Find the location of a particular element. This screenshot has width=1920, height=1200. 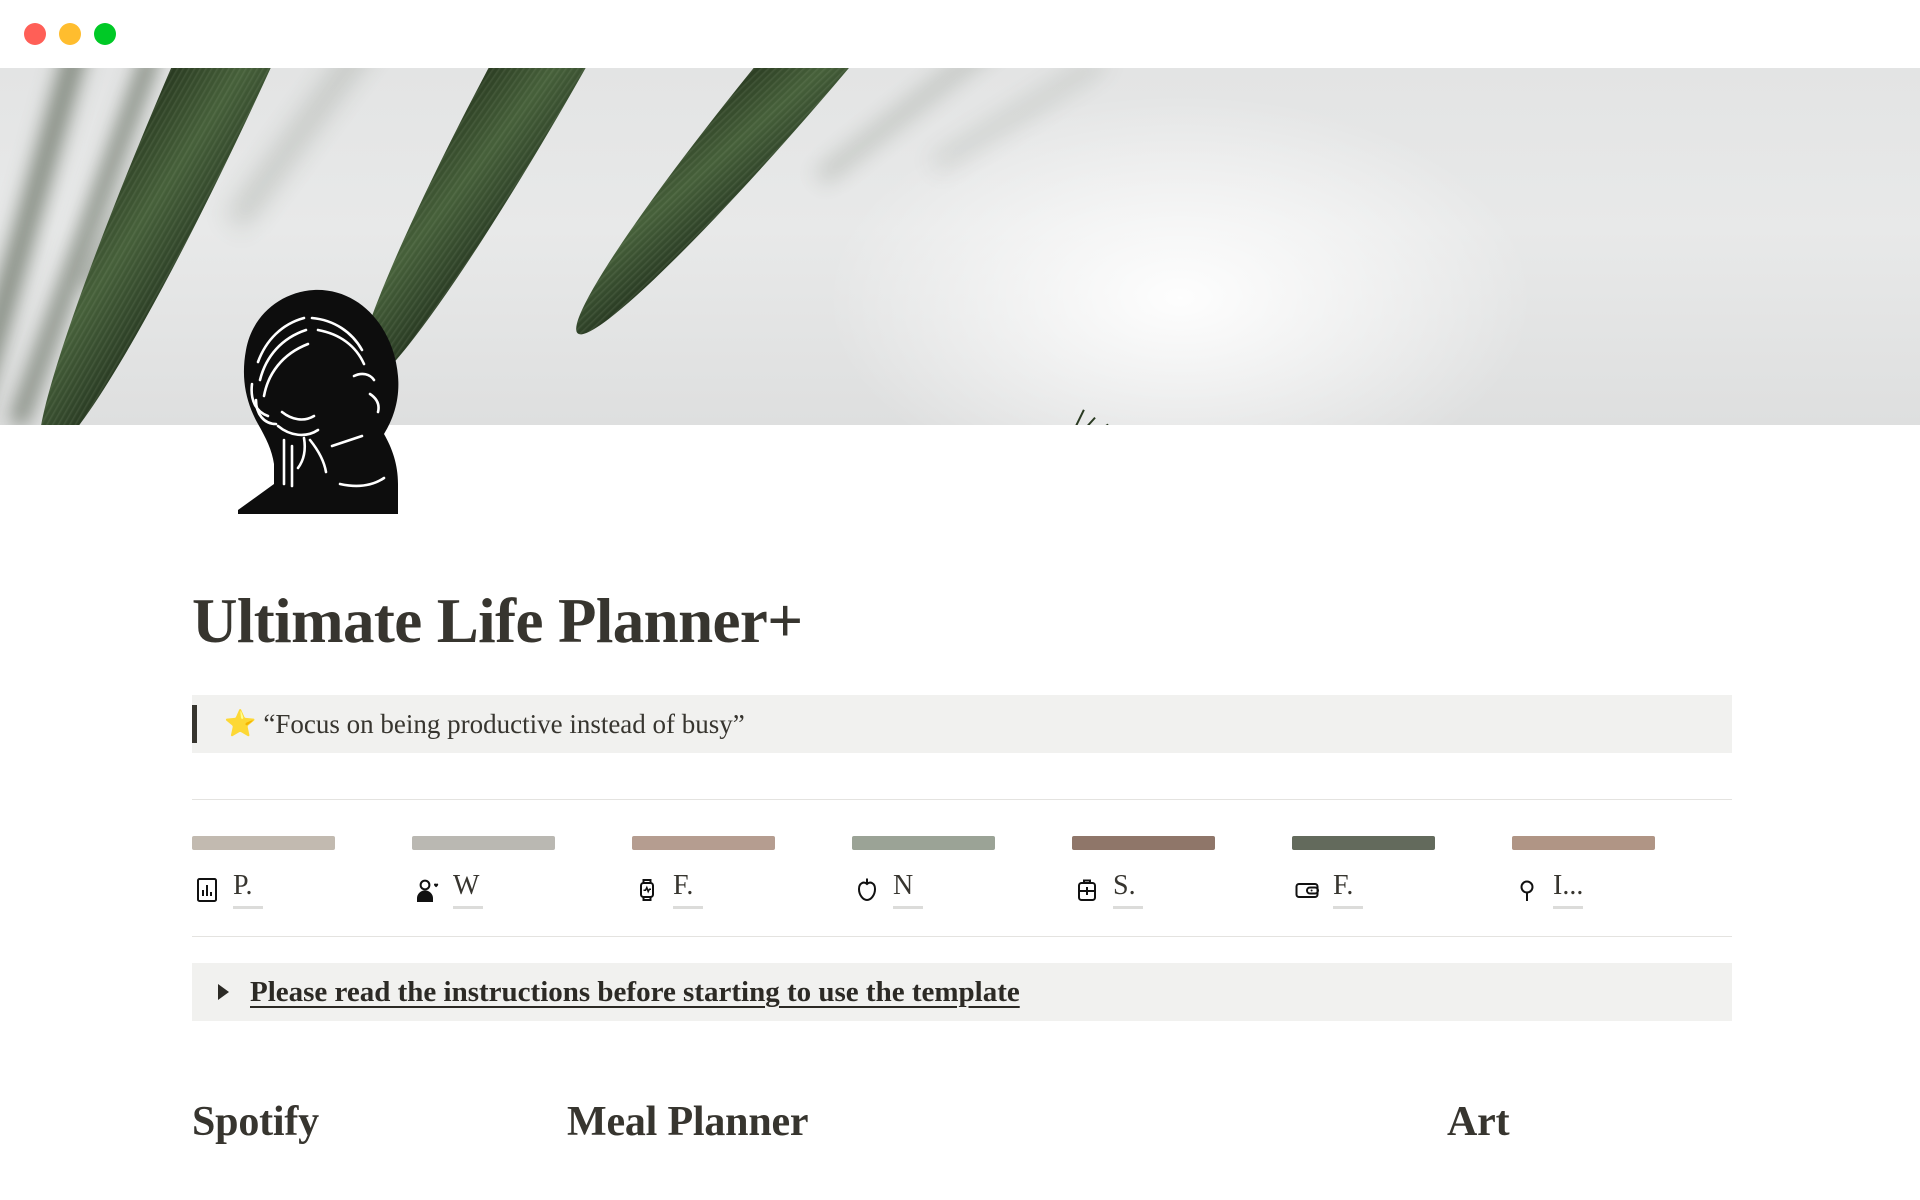

card-body: P. is located at coordinates (302, 890).